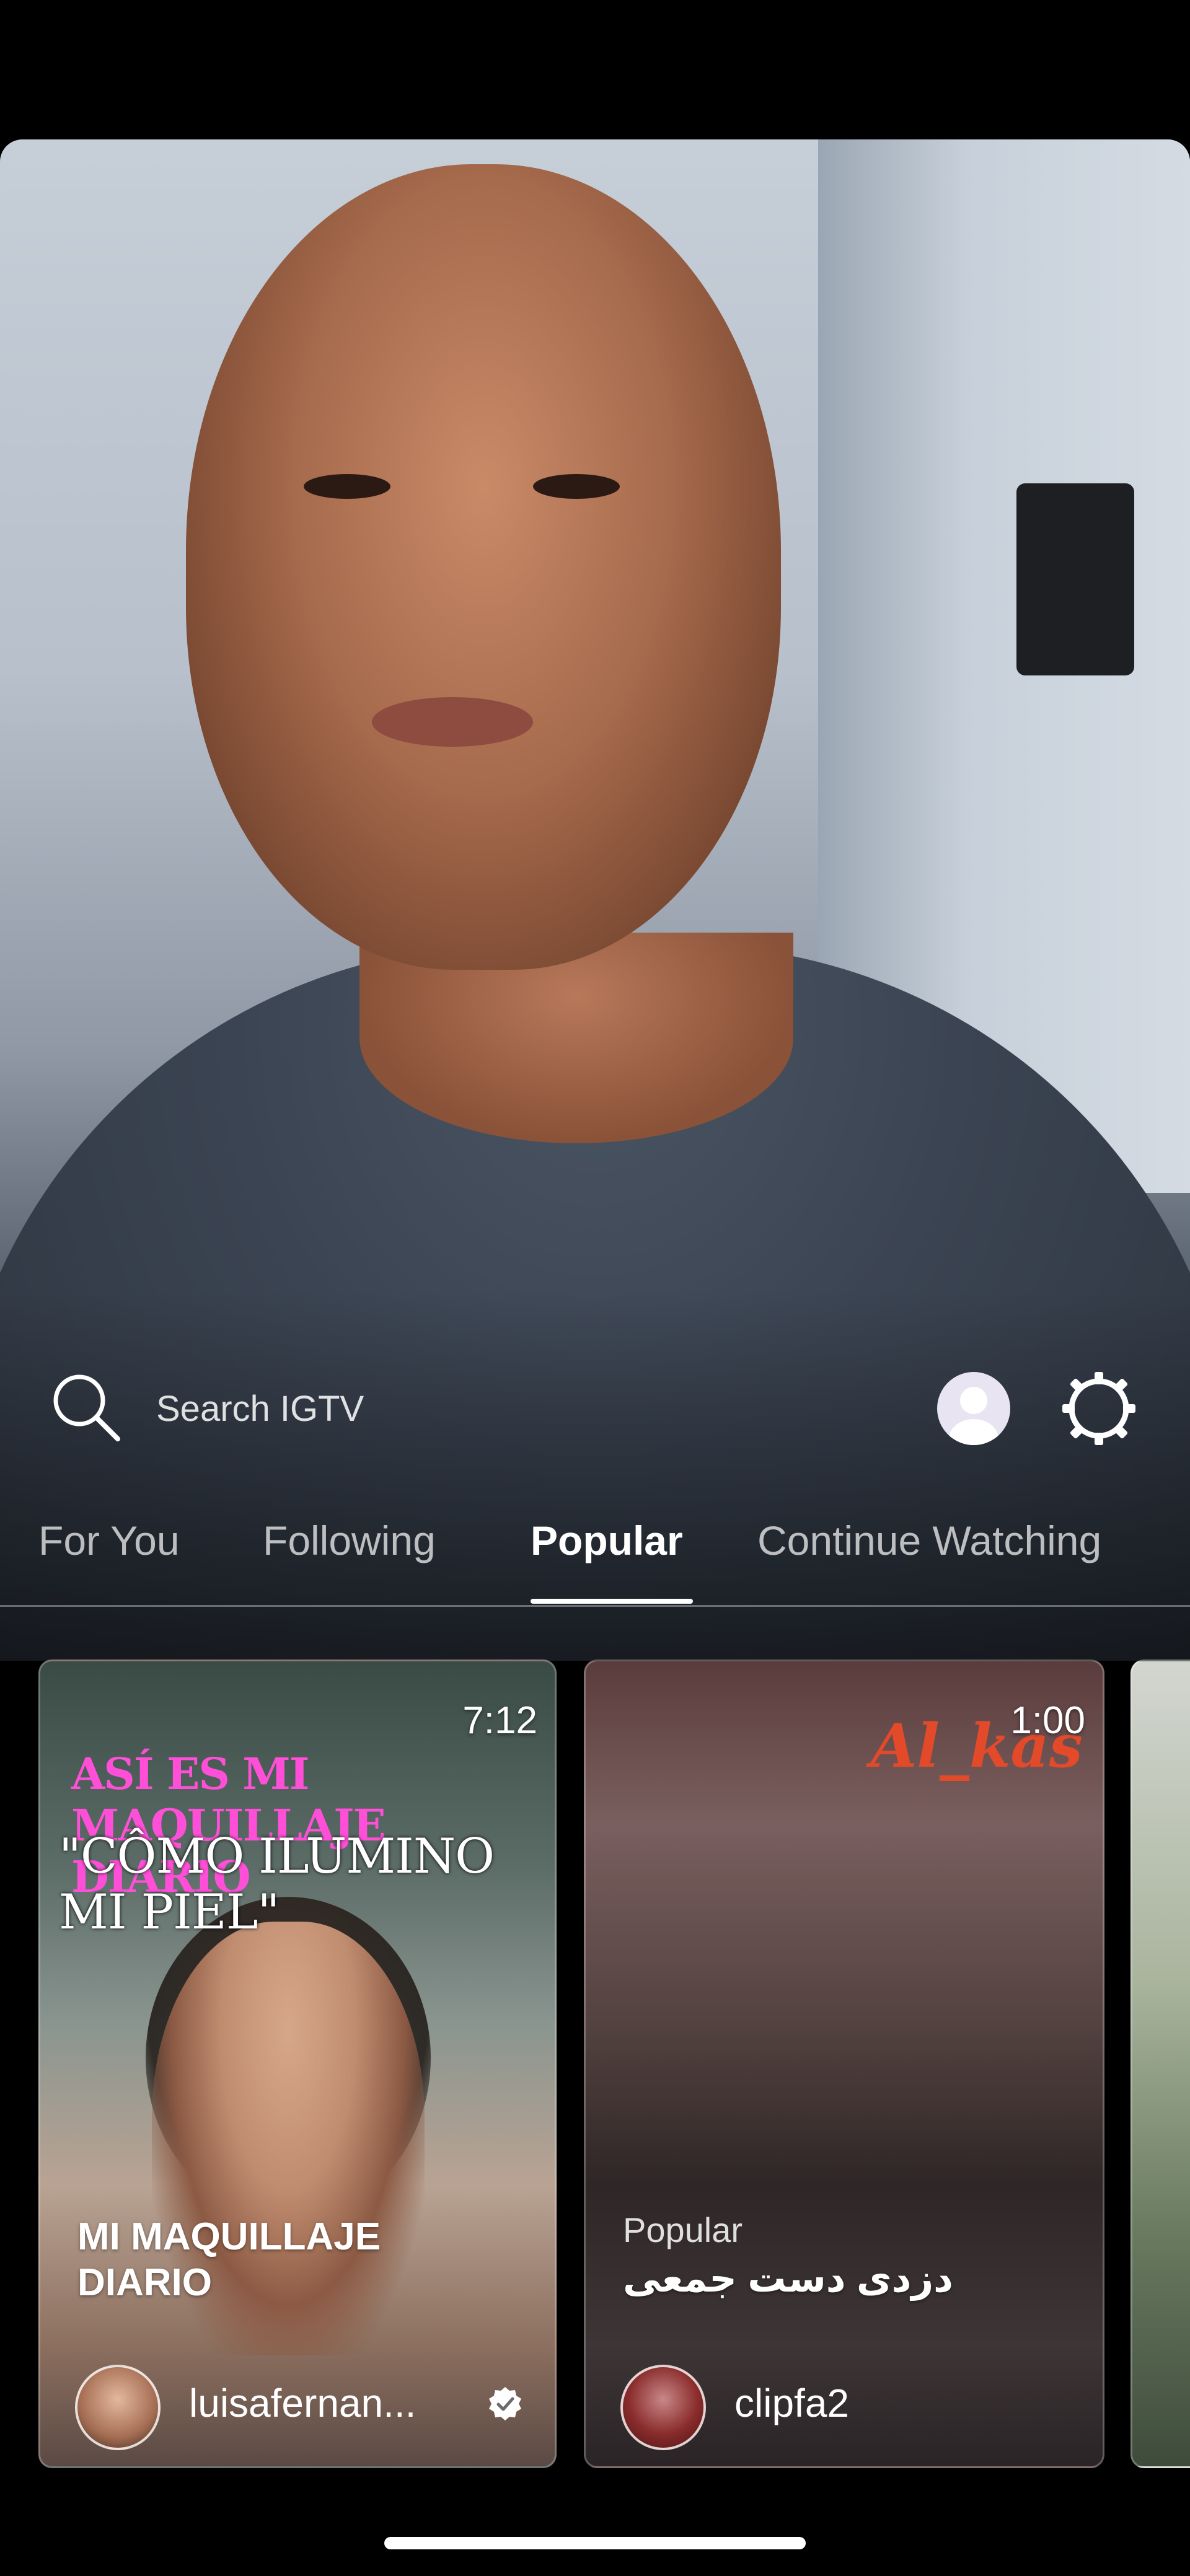  What do you see at coordinates (595, 1606) in the screenshot?
I see `tabs-divider` at bounding box center [595, 1606].